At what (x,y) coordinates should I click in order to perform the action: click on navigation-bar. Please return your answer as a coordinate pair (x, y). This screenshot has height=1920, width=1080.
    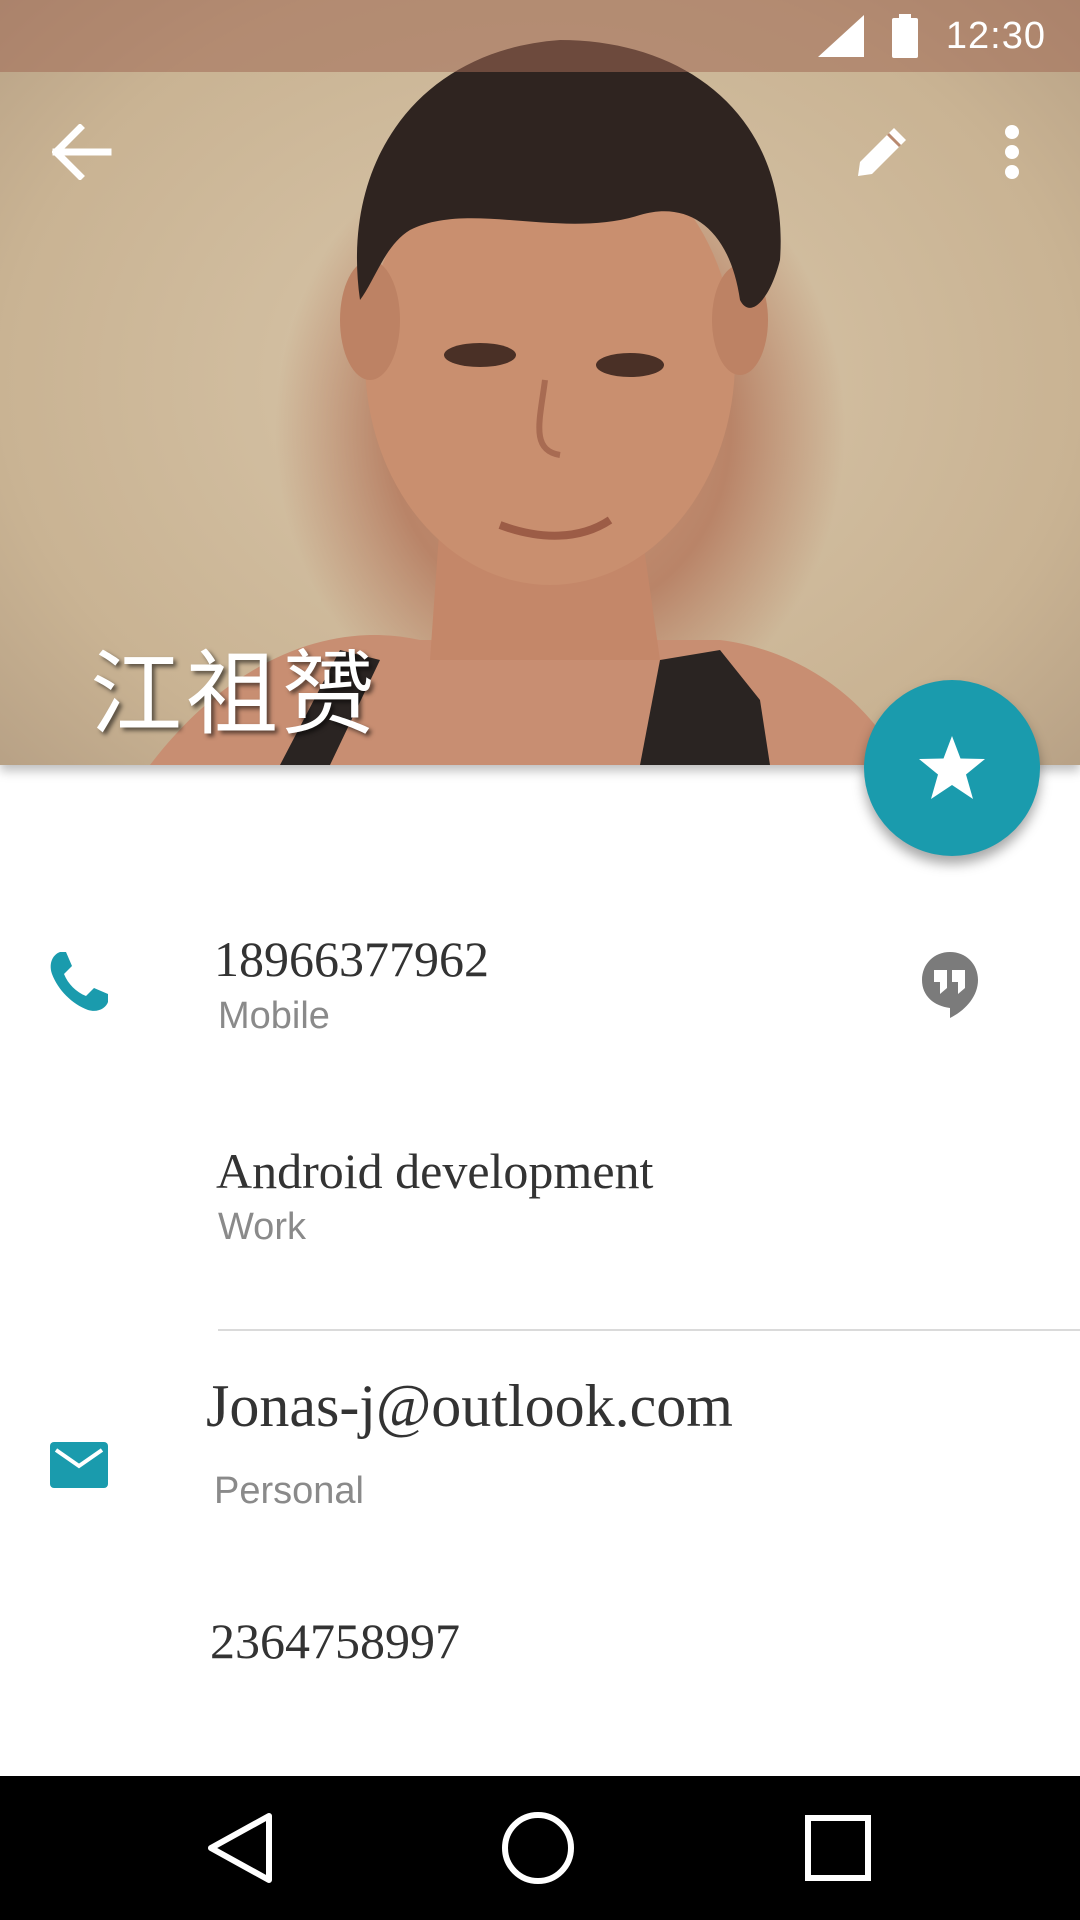
    Looking at the image, I should click on (540, 1848).